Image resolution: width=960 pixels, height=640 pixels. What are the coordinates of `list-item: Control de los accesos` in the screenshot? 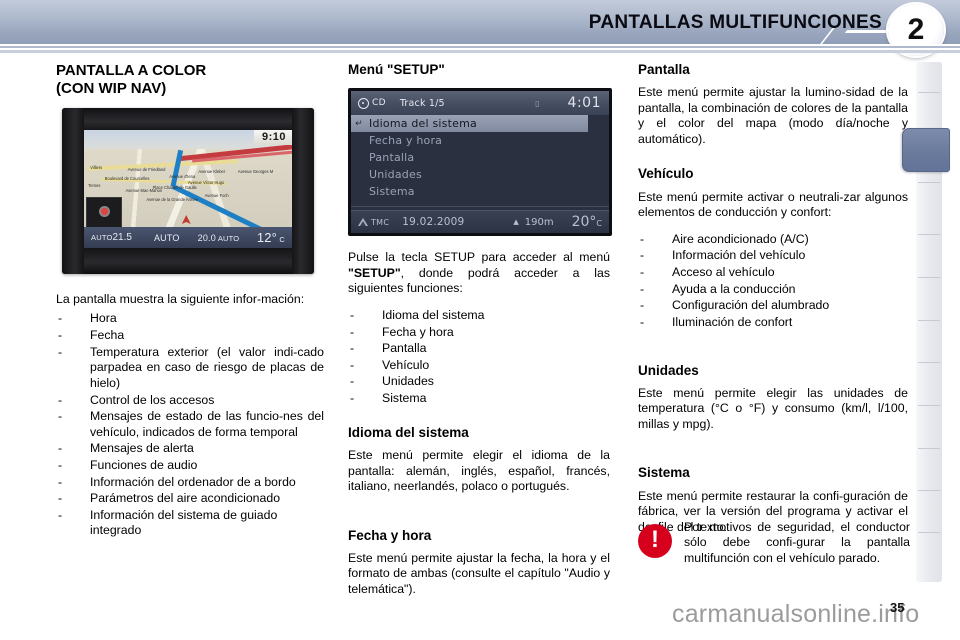 It's located at (190, 401).